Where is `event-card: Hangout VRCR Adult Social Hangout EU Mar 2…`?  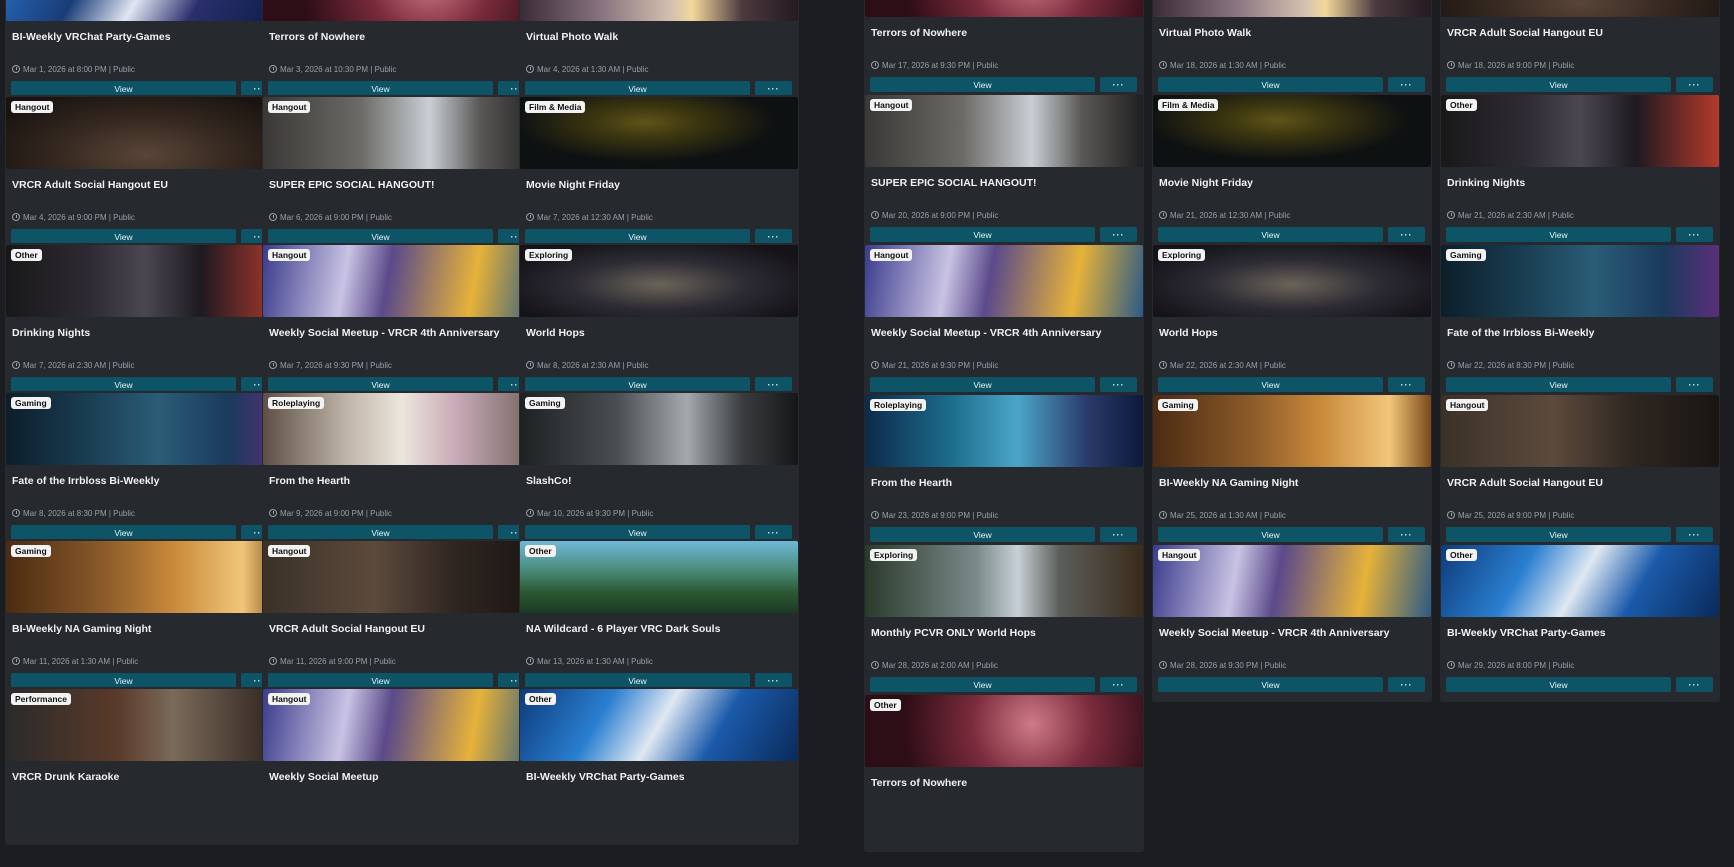 event-card: Hangout VRCR Adult Social Hangout EU Mar 2… is located at coordinates (1580, 472).